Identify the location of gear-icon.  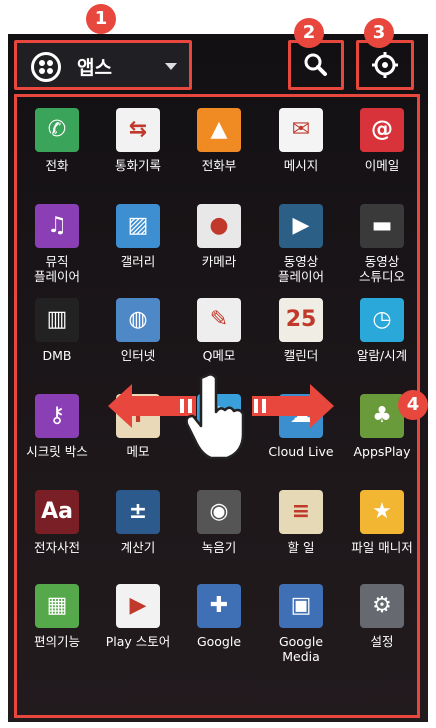
(385, 65).